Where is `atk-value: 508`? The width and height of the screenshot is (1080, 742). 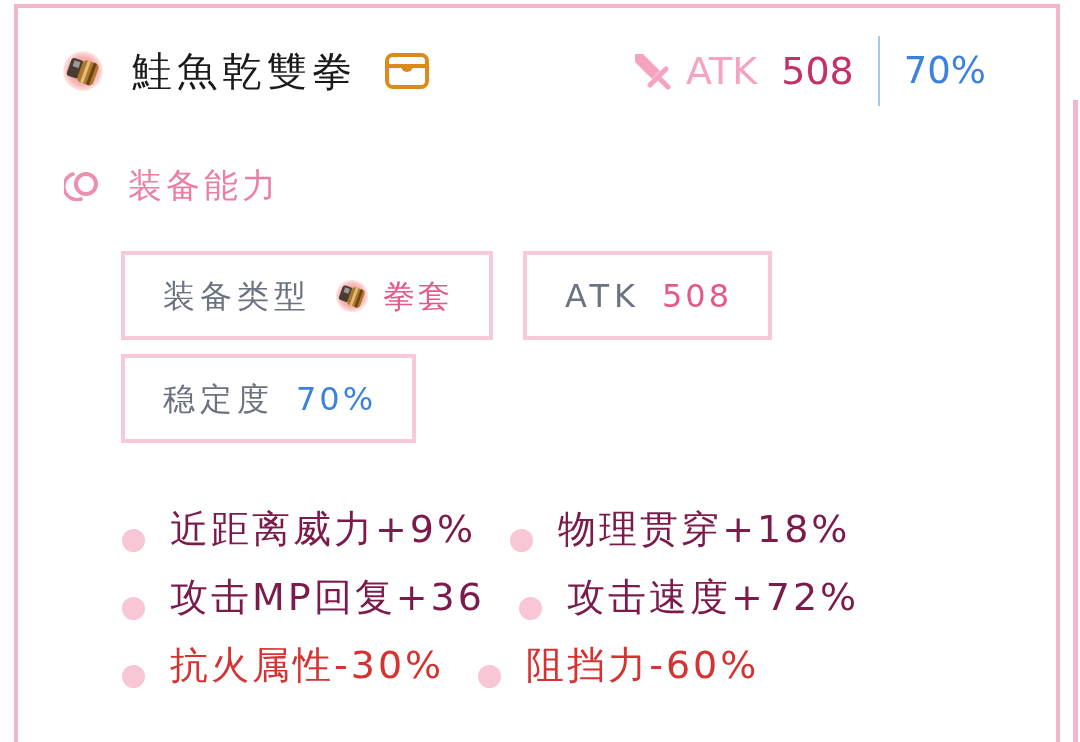 atk-value: 508 is located at coordinates (817, 71).